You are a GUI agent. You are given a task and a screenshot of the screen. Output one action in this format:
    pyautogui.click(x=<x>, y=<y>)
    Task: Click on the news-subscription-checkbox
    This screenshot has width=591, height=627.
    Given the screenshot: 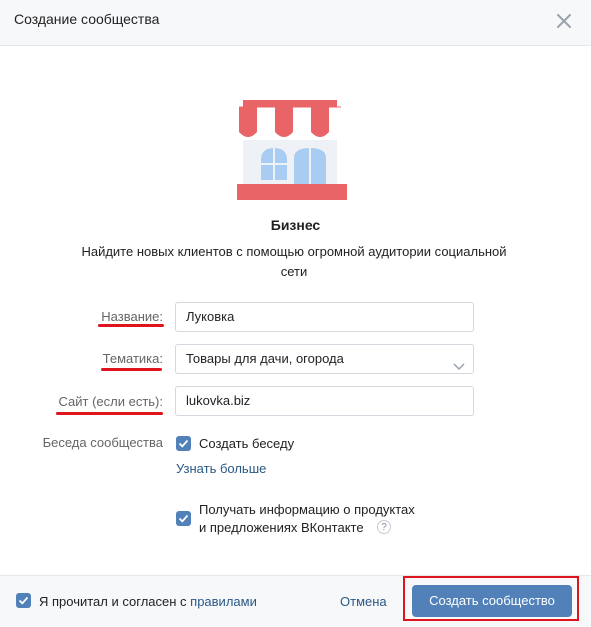 What is the action you would take?
    pyautogui.click(x=183, y=518)
    